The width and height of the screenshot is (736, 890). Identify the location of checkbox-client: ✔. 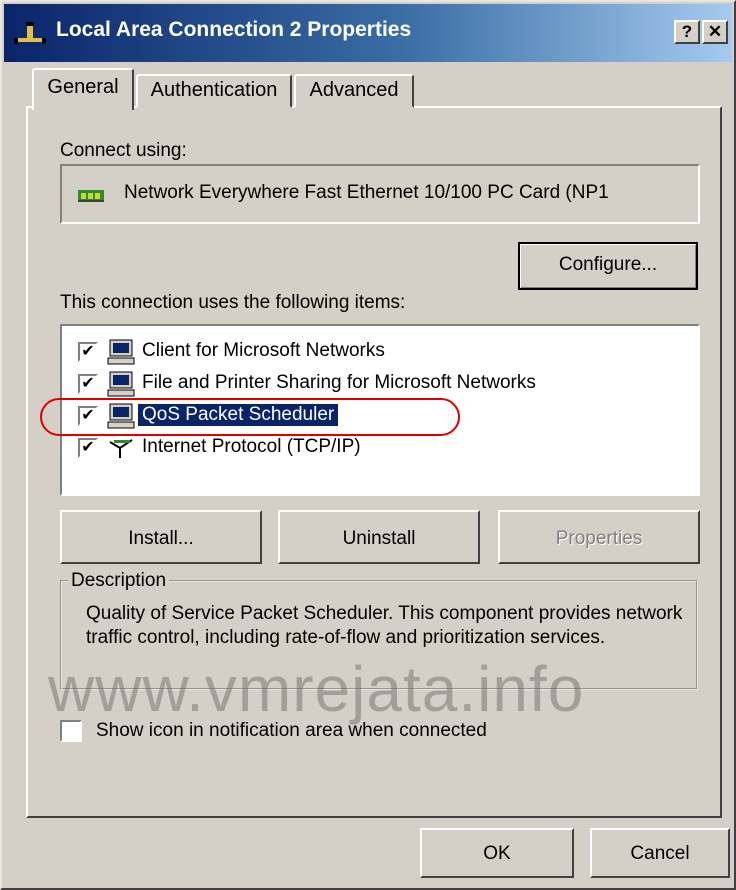
(88, 352).